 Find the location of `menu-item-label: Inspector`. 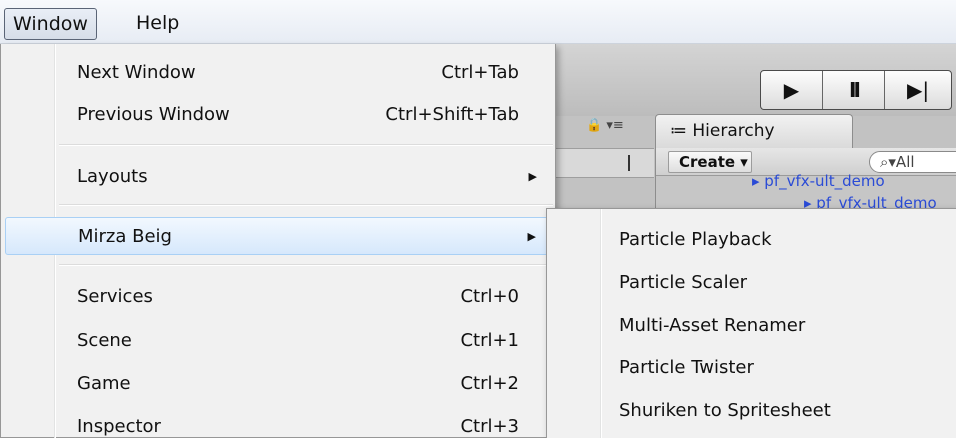

menu-item-label: Inspector is located at coordinates (119, 426).